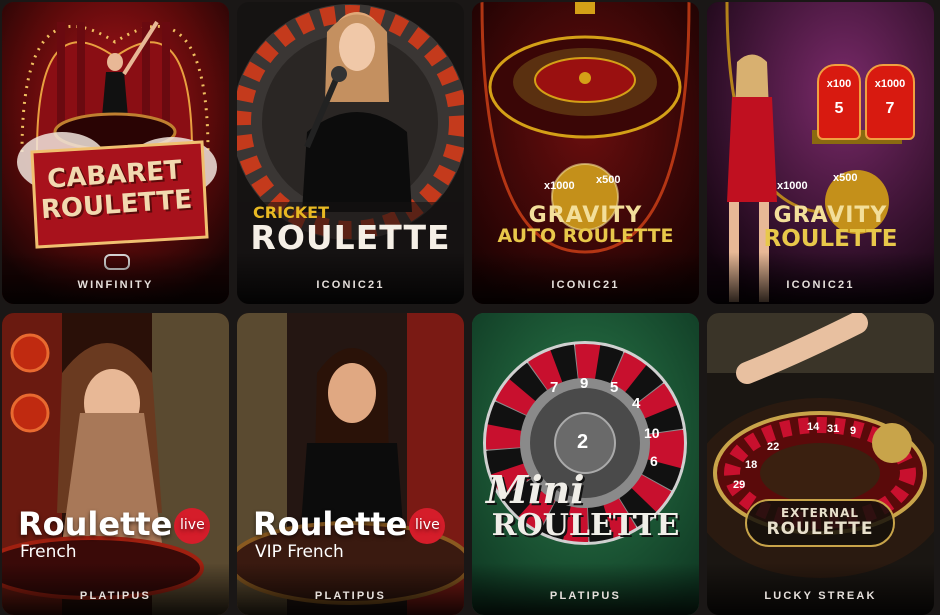 This screenshot has width=940, height=615. Describe the element at coordinates (585, 225) in the screenshot. I see `gravity-auto-title: GRAVITY AUTO ROULETTE` at that location.